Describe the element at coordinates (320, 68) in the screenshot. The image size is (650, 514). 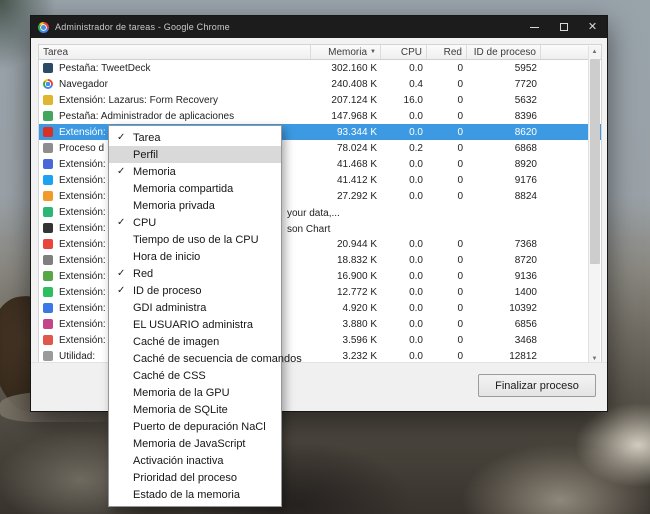
I see `table-row: Pestaña: TweetDeck 302.160 K 0.0 0 5952` at that location.